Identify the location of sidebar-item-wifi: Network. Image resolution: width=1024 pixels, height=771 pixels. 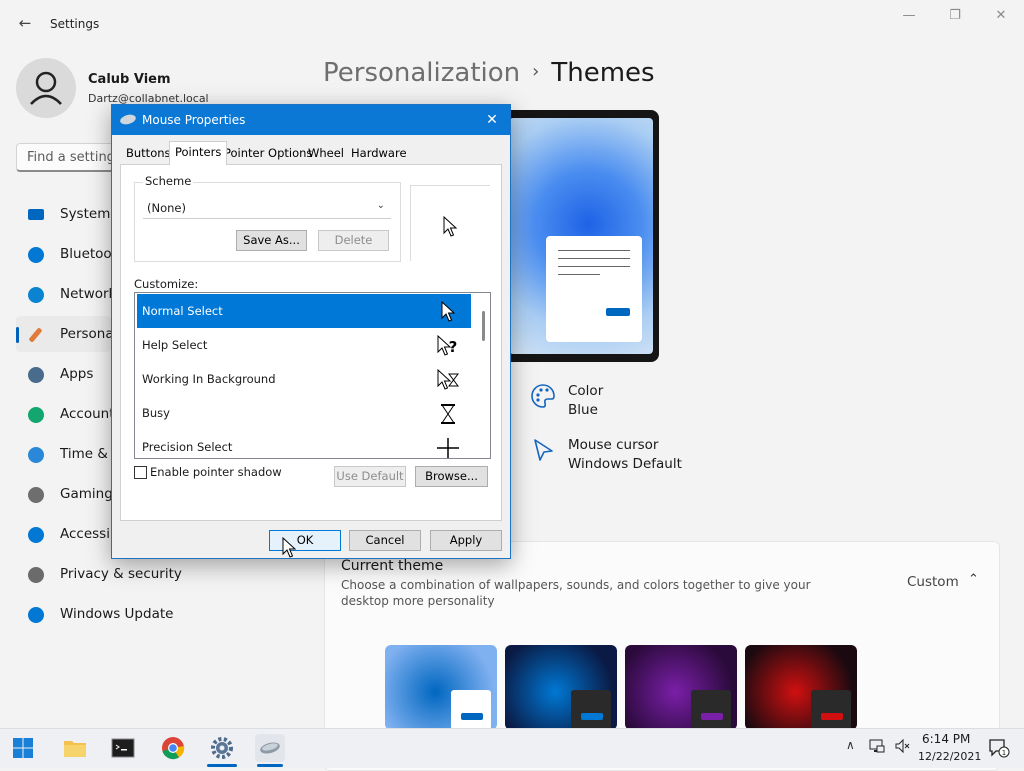
(66, 294).